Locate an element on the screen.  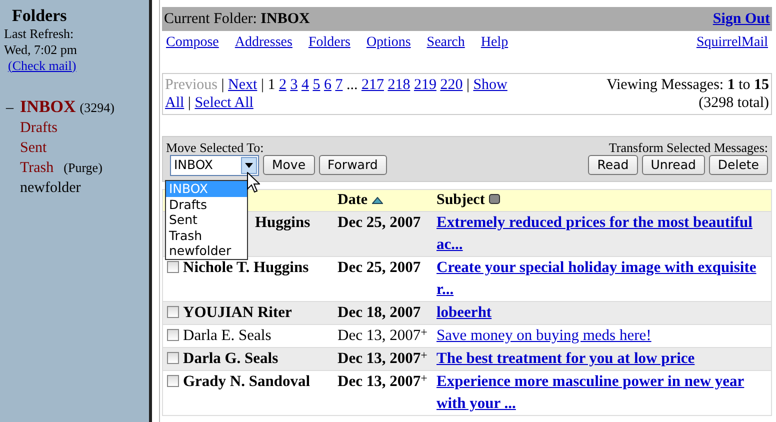
folder-select: INBOX is located at coordinates (214, 165).